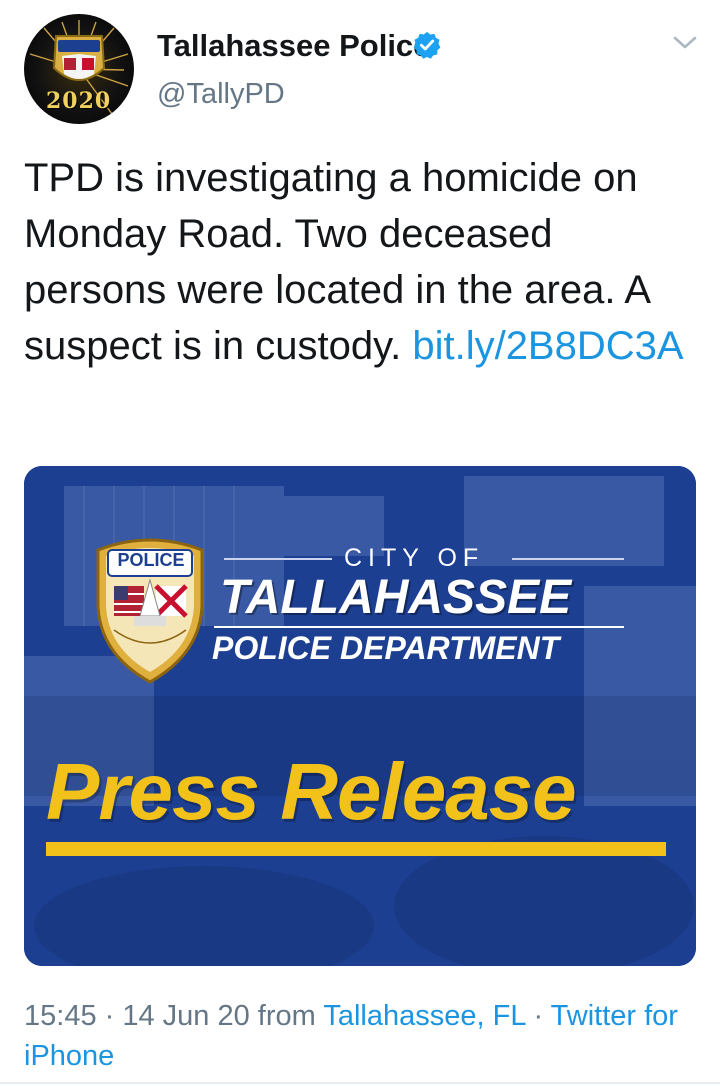 The height and width of the screenshot is (1086, 720). What do you see at coordinates (278, 559) in the screenshot?
I see `divider-left` at bounding box center [278, 559].